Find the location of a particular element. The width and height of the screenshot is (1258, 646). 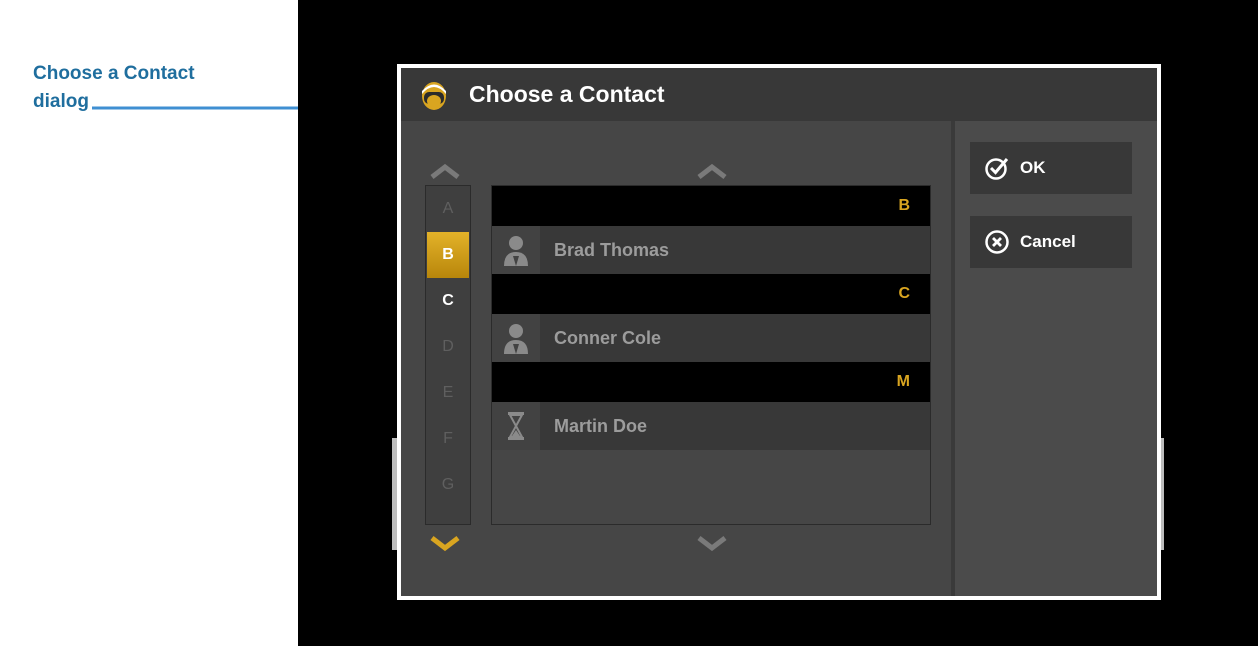

contact-head-icon is located at coordinates (434, 96).